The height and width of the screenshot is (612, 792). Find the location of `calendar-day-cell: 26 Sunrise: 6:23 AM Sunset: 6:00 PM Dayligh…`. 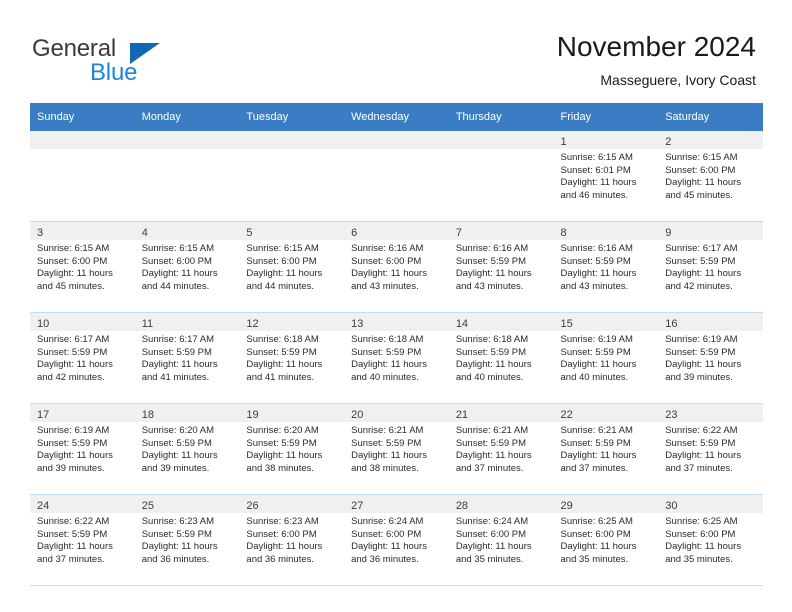

calendar-day-cell: 26 Sunrise: 6:23 AM Sunset: 6:00 PM Dayligh… is located at coordinates (292, 540).